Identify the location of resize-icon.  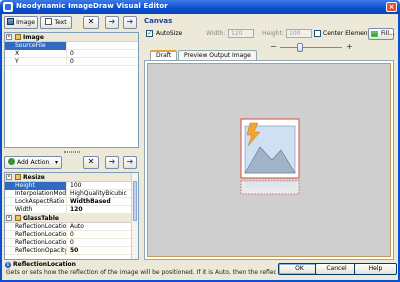
(18, 177).